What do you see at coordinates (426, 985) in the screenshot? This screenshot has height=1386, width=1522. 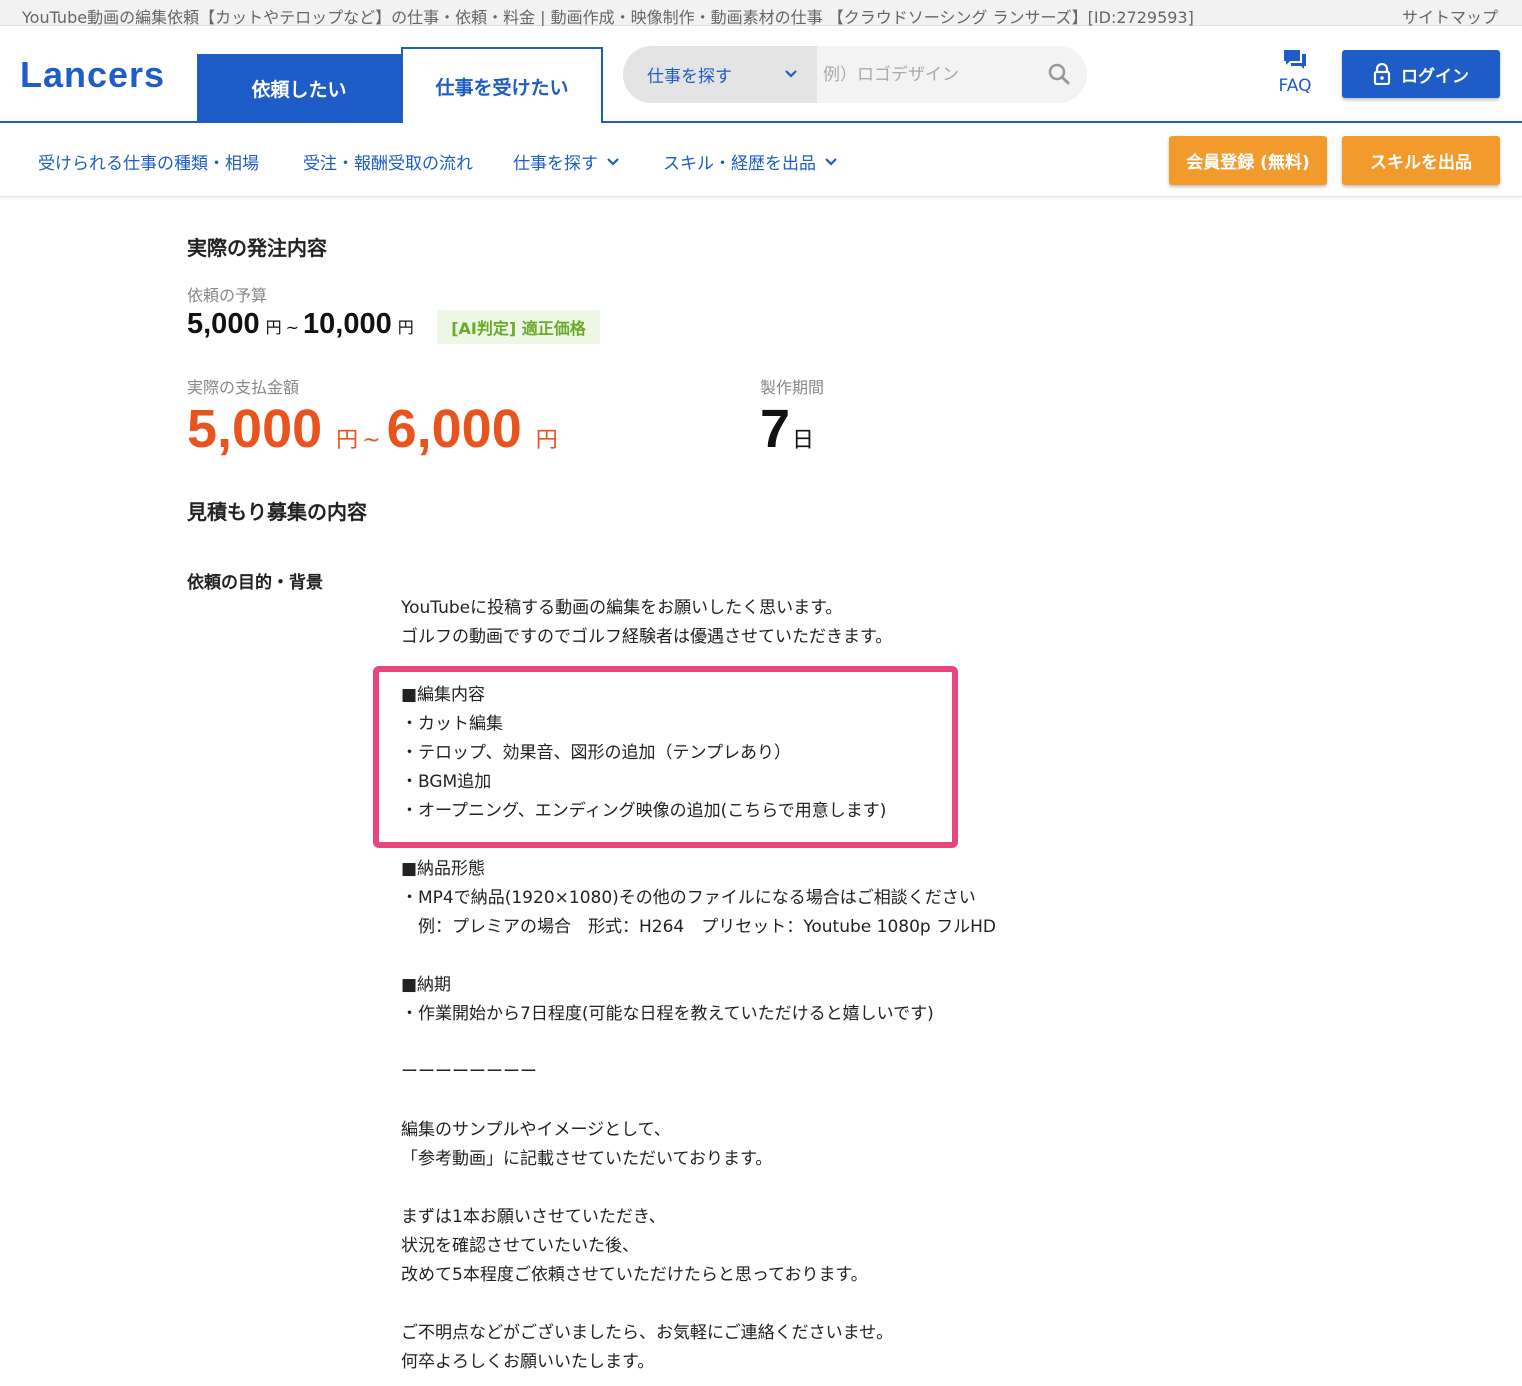 I see `description-line: ■納期` at bounding box center [426, 985].